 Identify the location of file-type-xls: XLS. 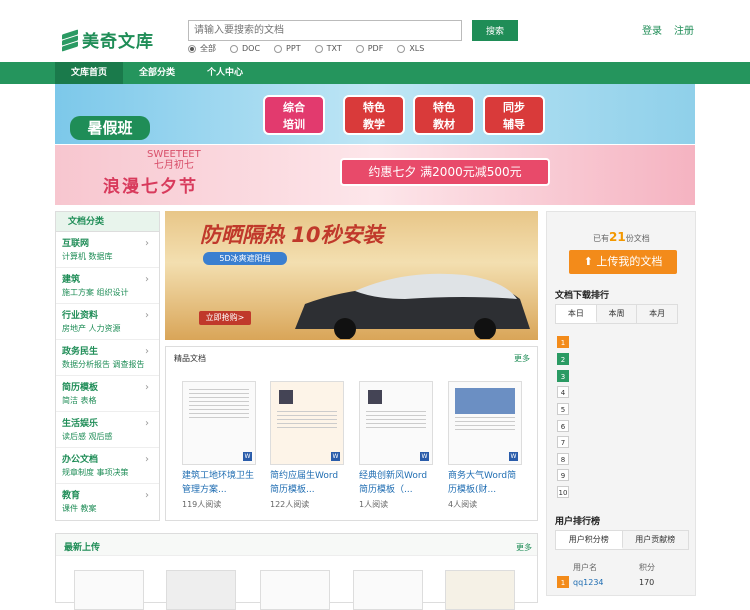
(410, 48).